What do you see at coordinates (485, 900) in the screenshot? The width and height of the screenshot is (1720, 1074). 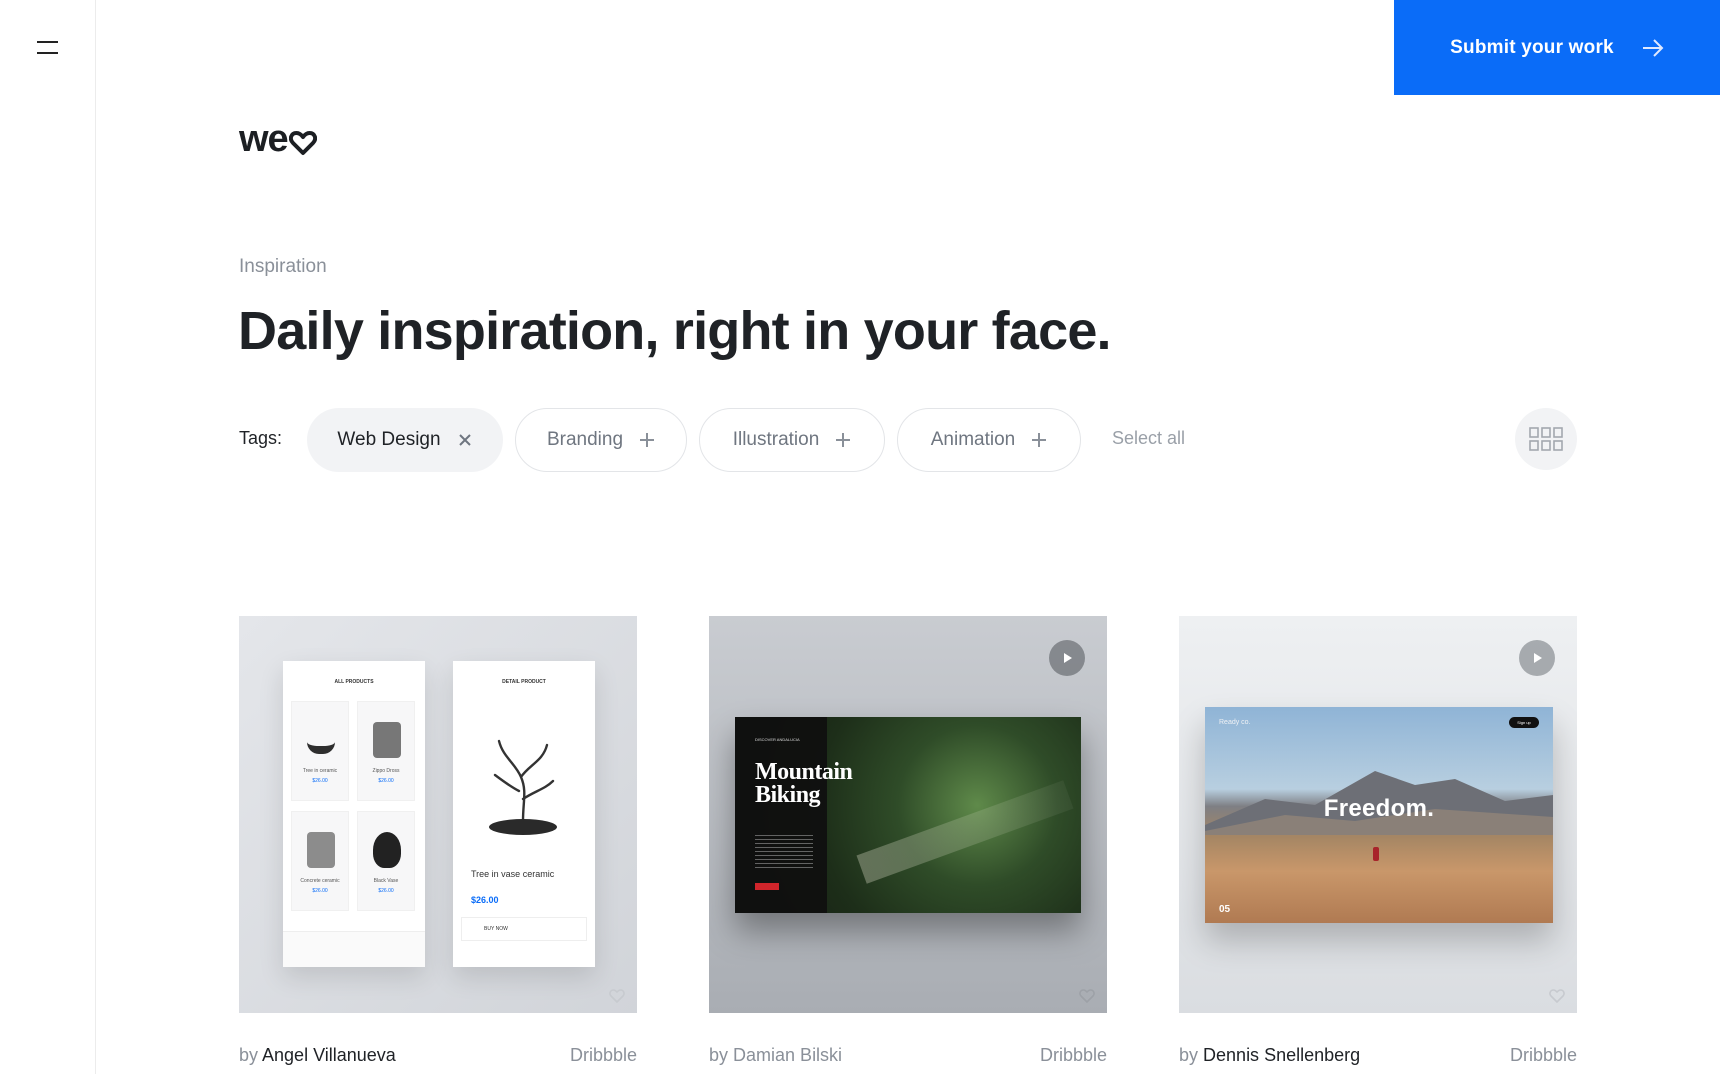 I see `detail-product-price: $26.00` at bounding box center [485, 900].